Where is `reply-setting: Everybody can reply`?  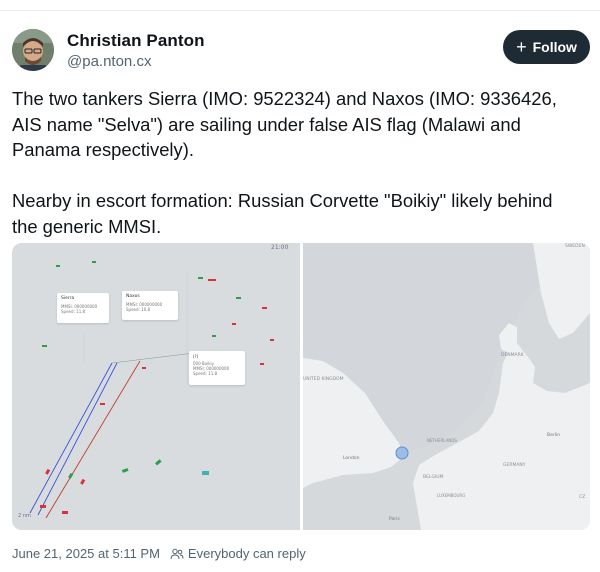
reply-setting: Everybody can reply is located at coordinates (246, 553).